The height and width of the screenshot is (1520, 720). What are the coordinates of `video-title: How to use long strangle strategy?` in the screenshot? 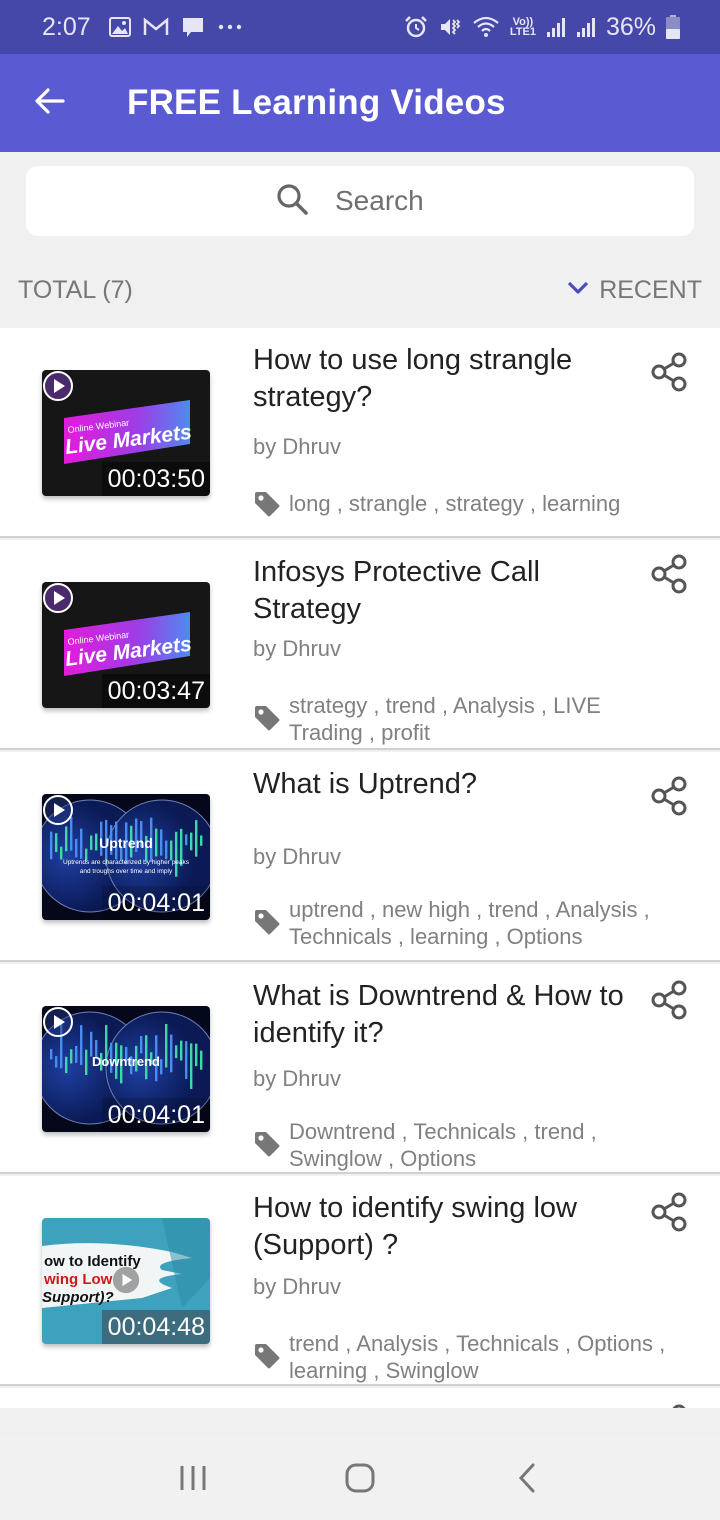 It's located at (443, 379).